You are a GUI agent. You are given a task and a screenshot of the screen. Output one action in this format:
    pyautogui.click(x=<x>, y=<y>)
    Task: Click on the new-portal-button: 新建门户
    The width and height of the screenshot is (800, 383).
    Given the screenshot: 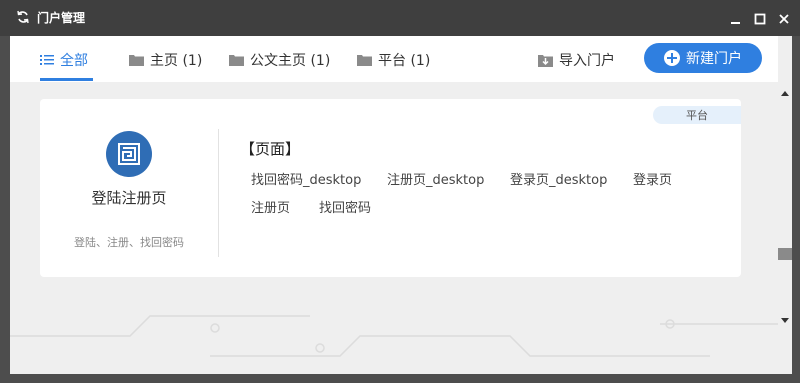 What is the action you would take?
    pyautogui.click(x=703, y=58)
    